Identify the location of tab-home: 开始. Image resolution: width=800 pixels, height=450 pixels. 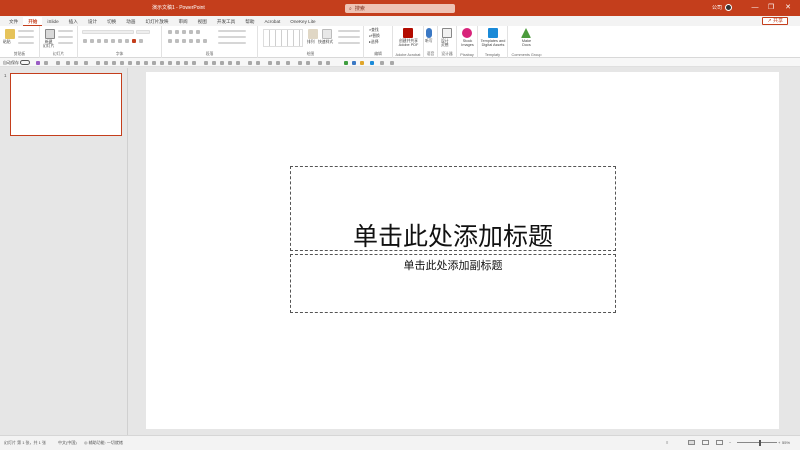
(33, 21).